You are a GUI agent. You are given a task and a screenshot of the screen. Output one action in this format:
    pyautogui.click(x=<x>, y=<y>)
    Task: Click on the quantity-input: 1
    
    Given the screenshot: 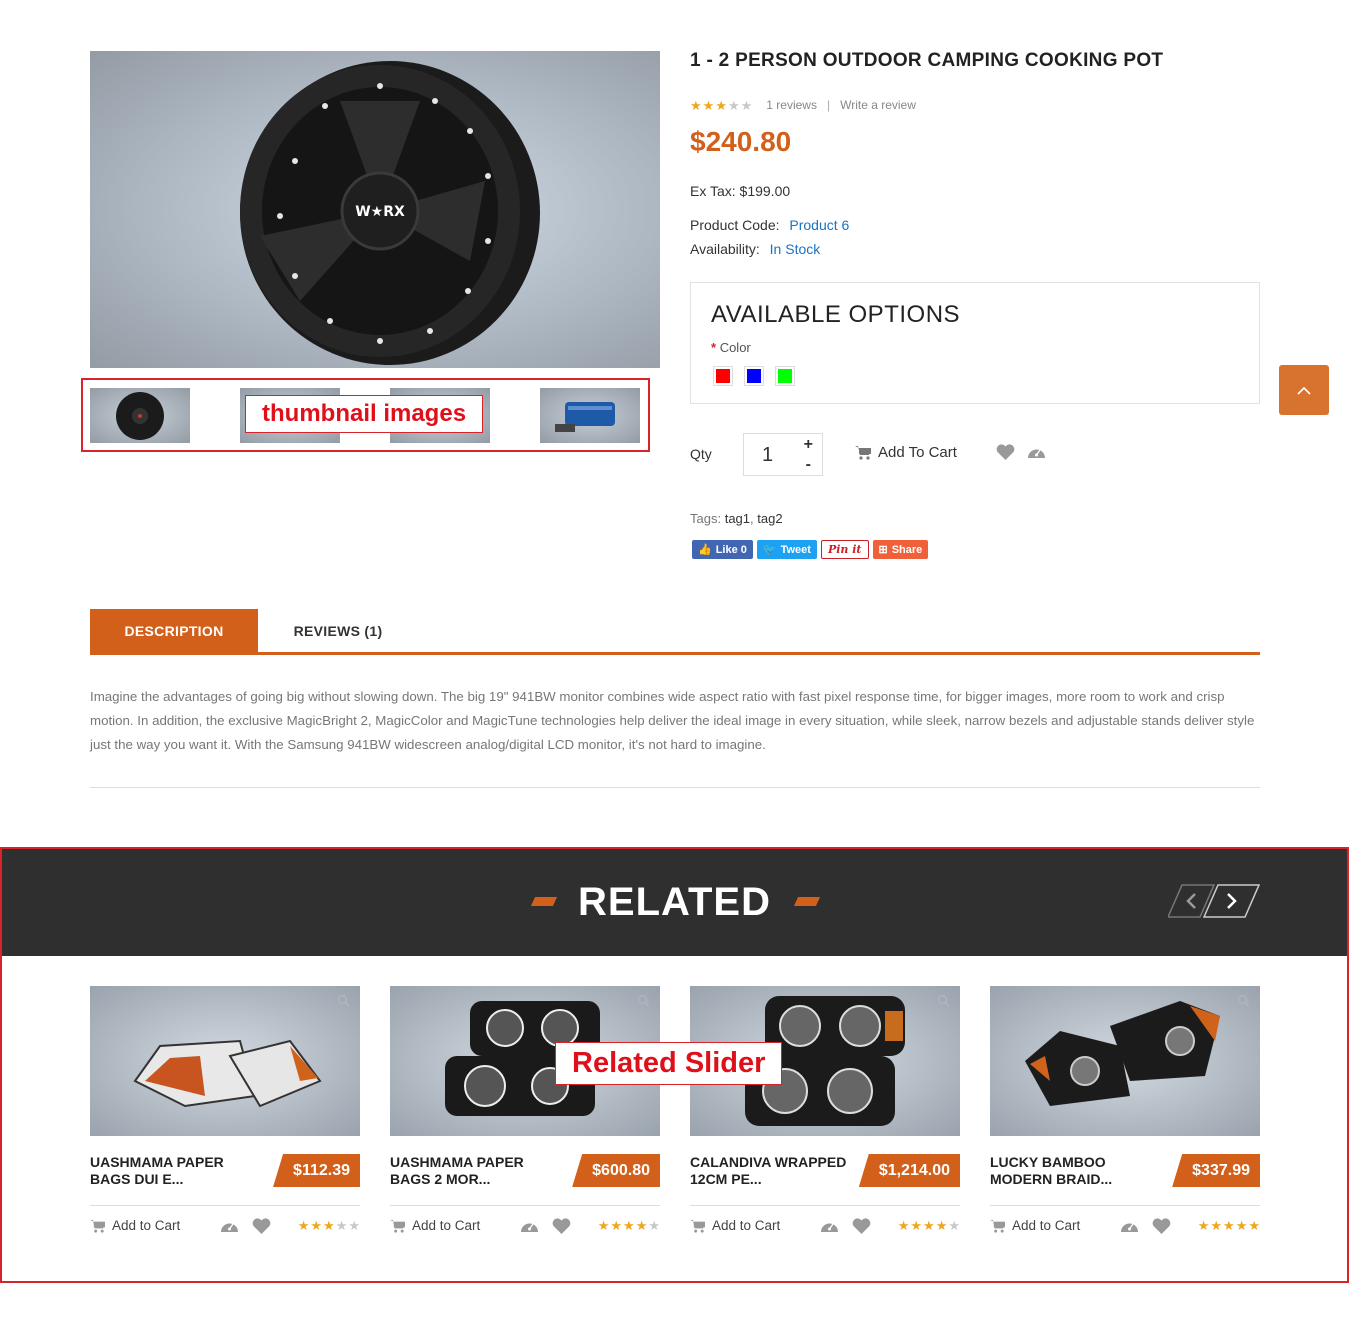 What is the action you would take?
    pyautogui.click(x=767, y=455)
    